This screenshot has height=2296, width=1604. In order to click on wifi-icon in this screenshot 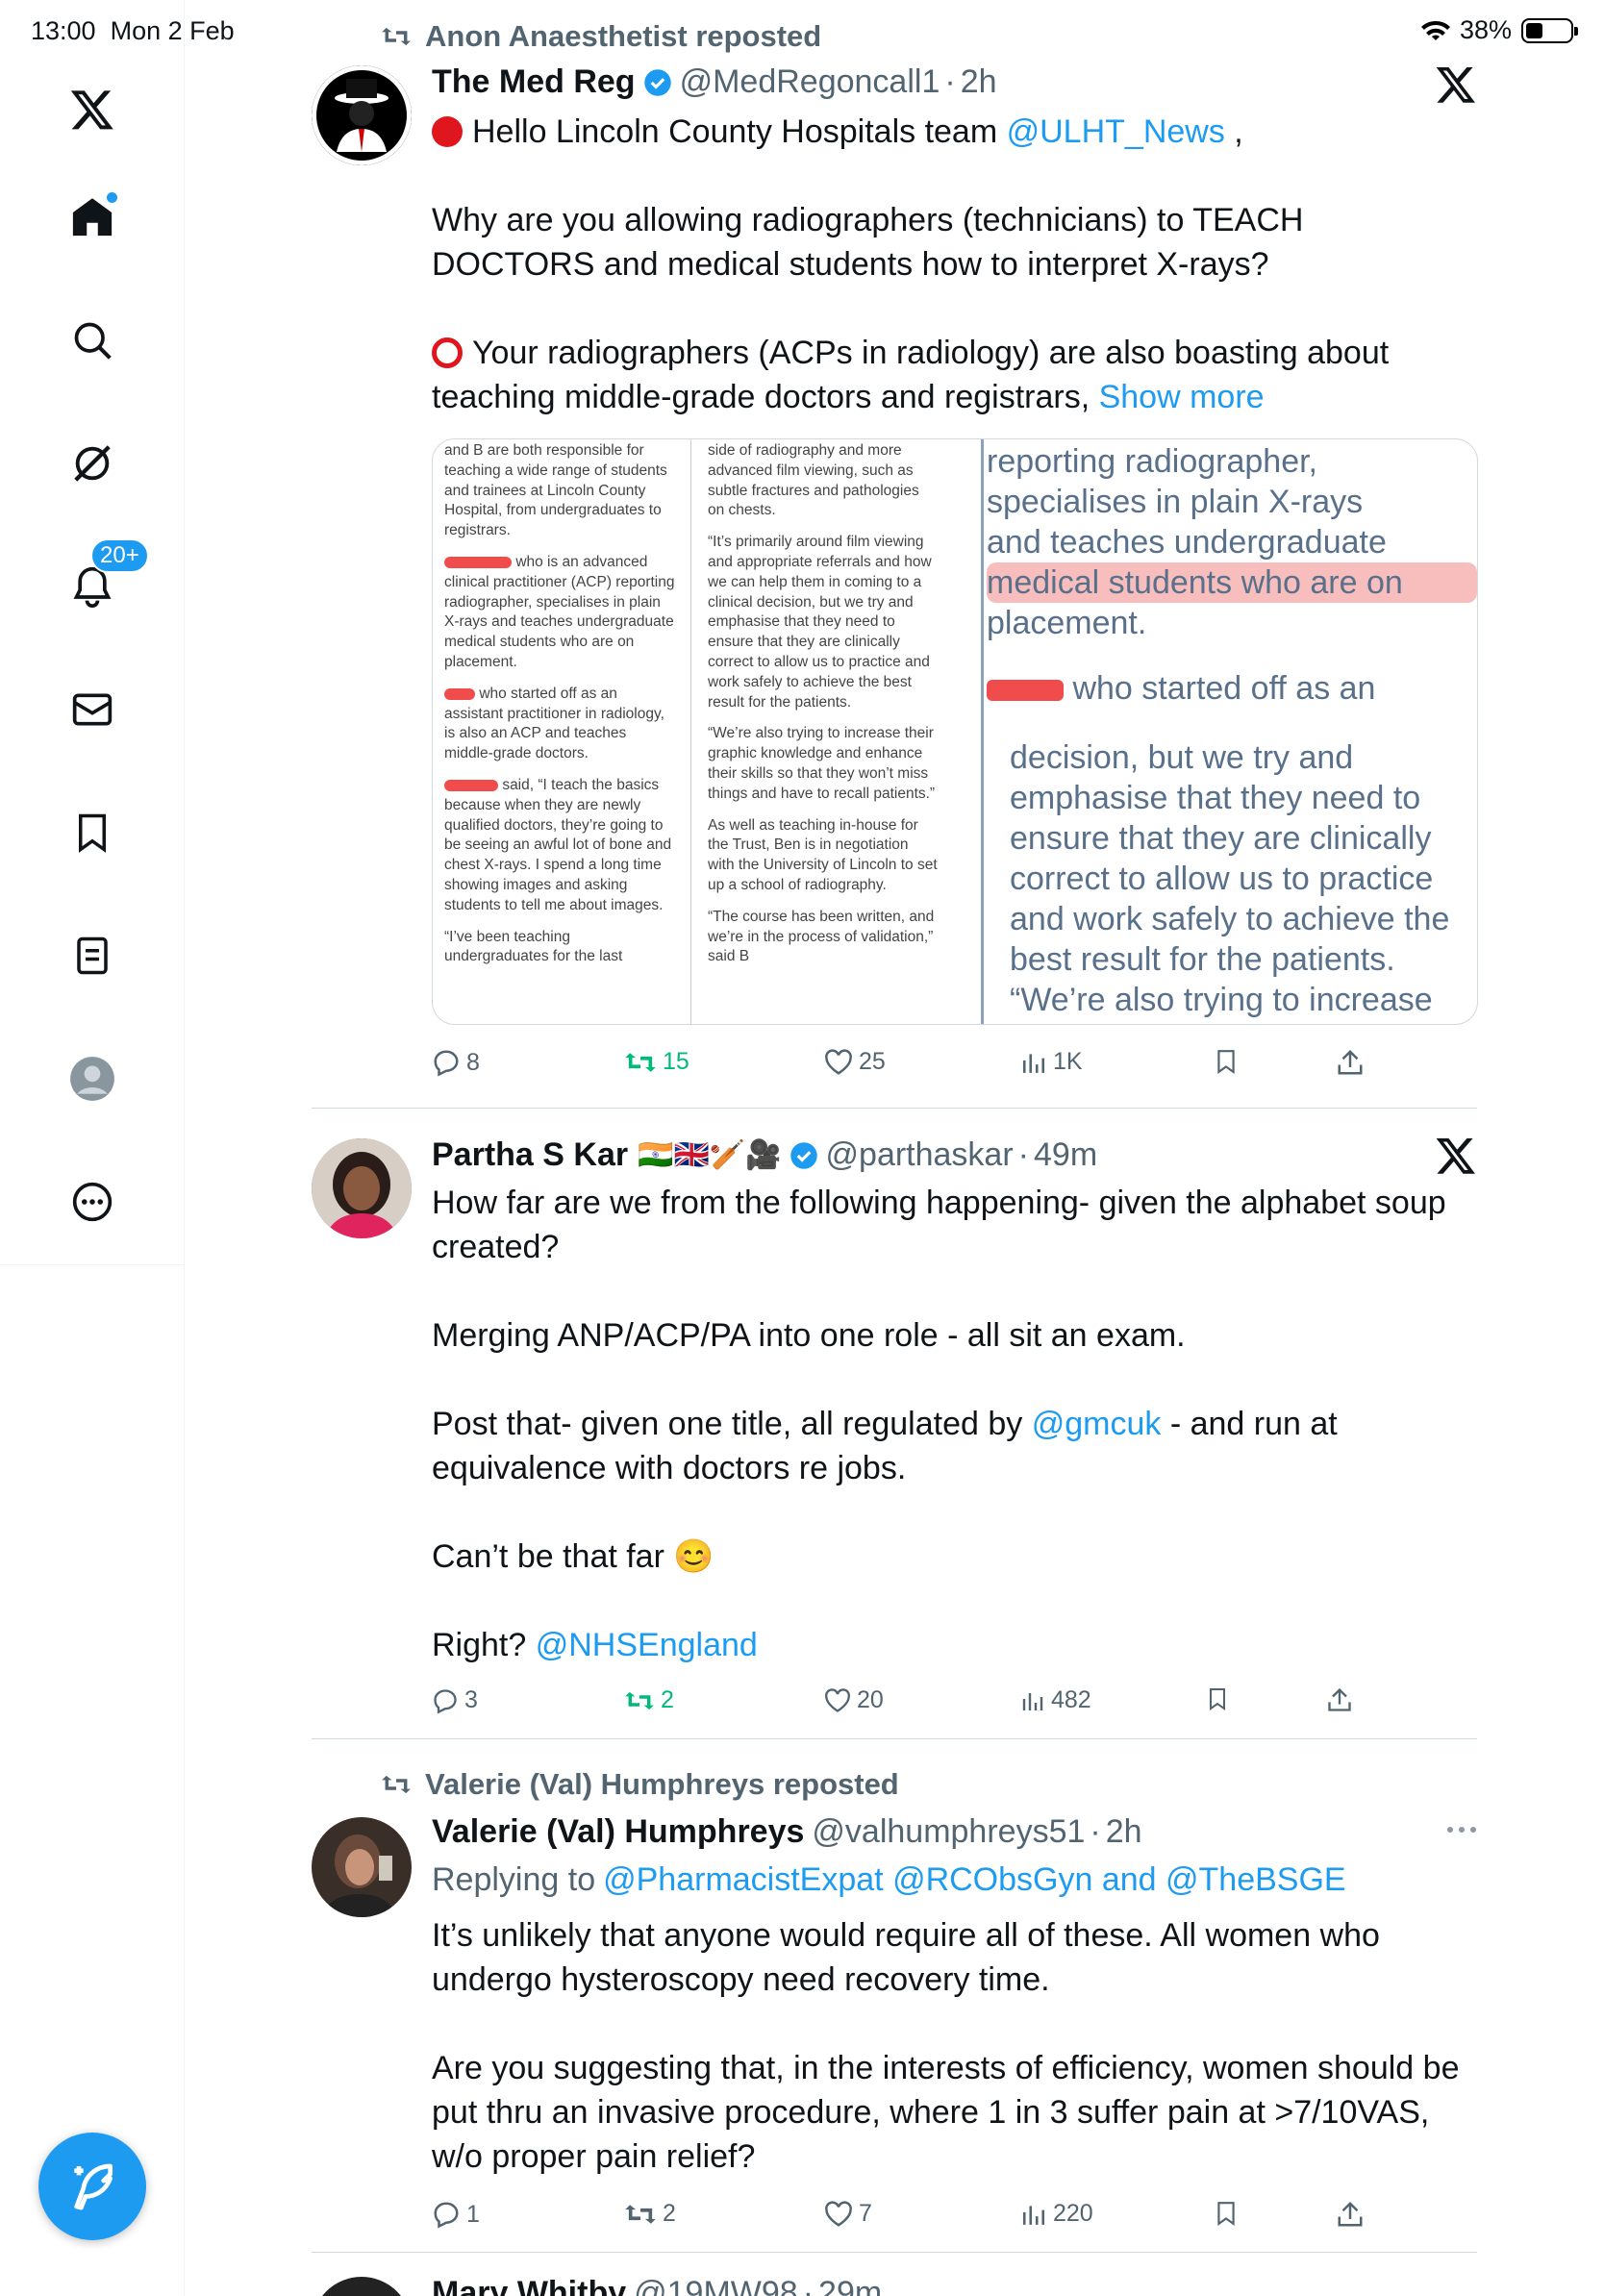, I will do `click(1435, 30)`.